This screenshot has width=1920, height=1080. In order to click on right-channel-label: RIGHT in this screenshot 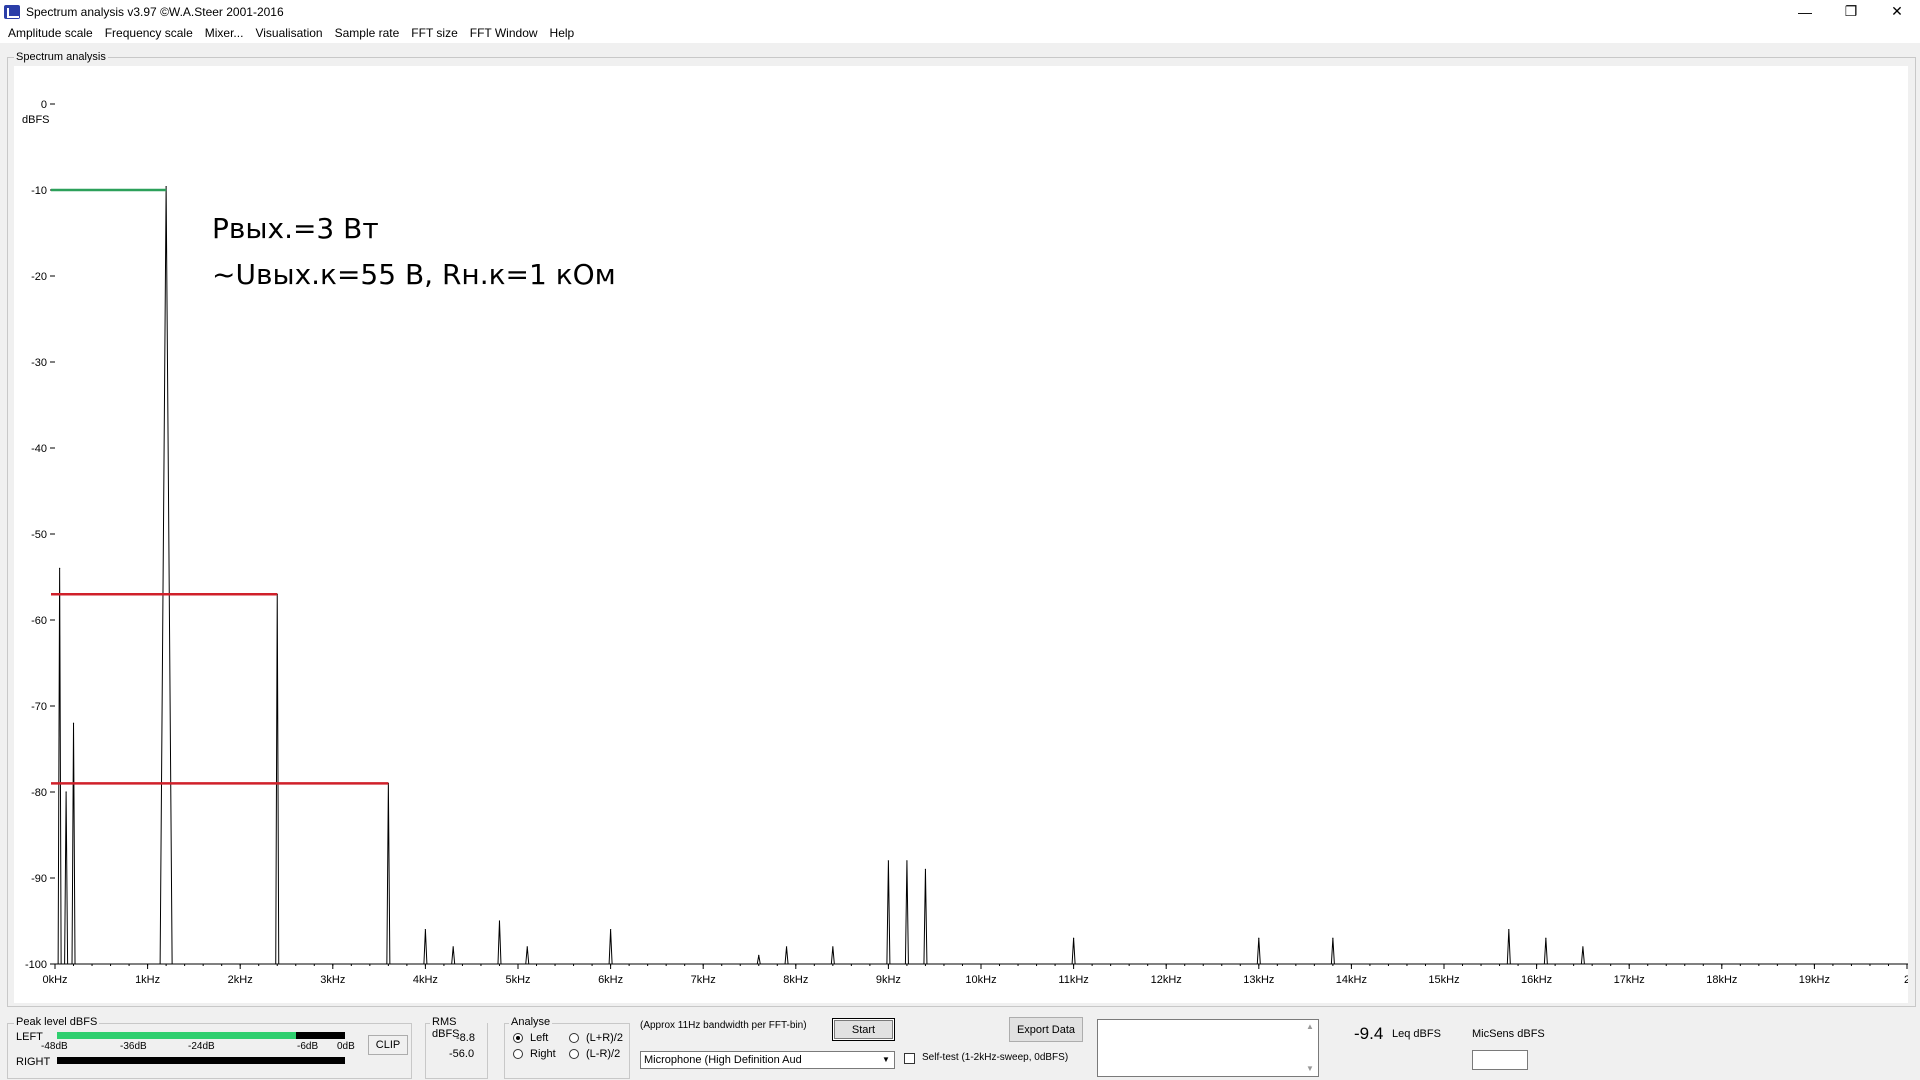, I will do `click(33, 1062)`.